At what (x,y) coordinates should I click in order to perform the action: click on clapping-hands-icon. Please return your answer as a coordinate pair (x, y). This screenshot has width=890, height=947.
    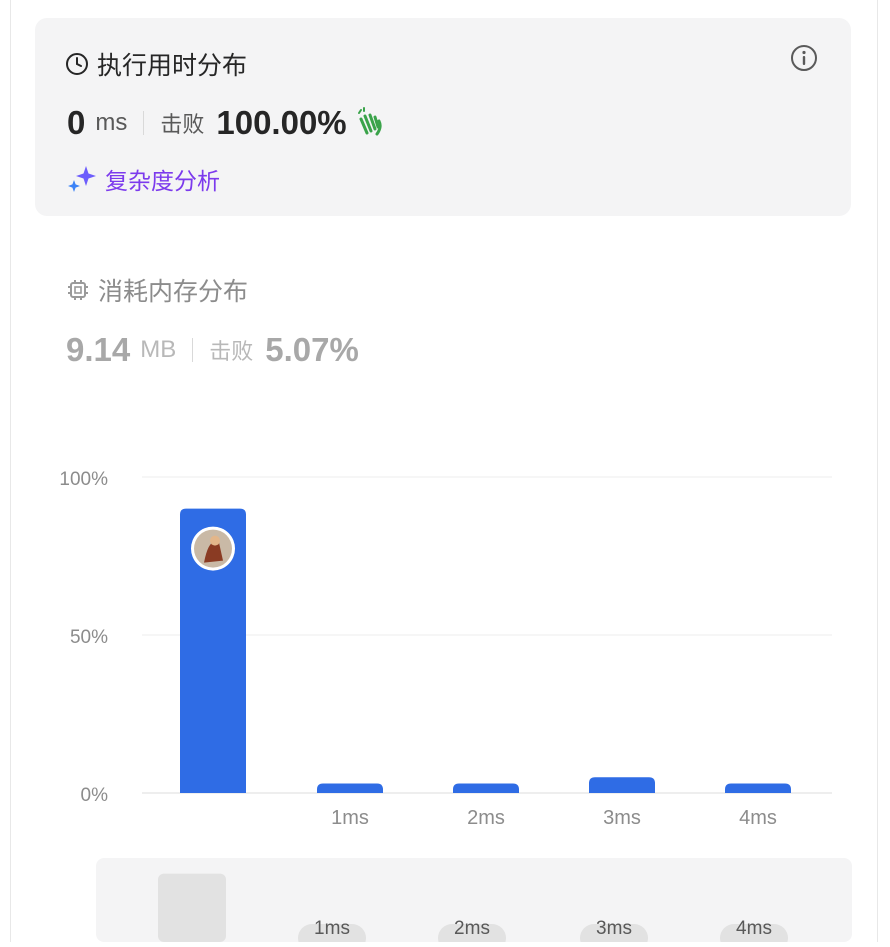
    Looking at the image, I should click on (369, 121).